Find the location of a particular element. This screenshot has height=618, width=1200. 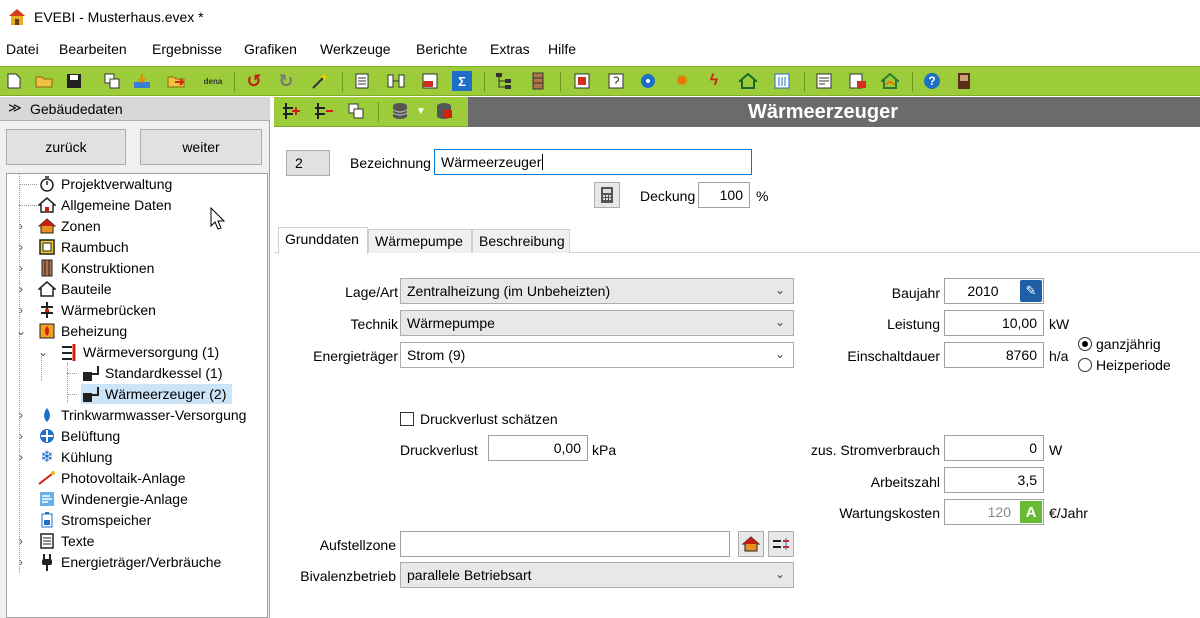

druckverlust-schaetzen-checkbox is located at coordinates (407, 419).